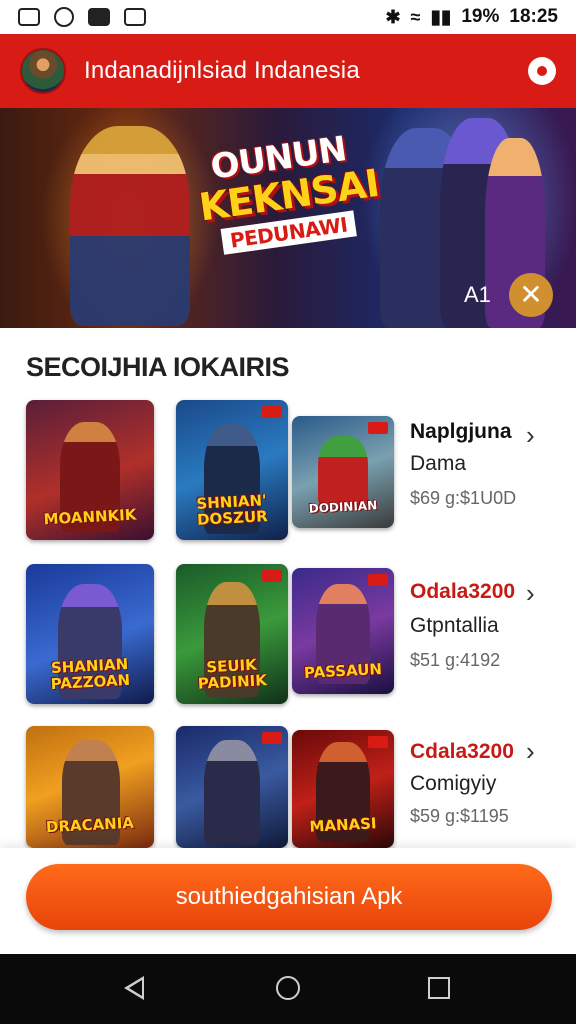 The height and width of the screenshot is (1024, 576). I want to click on game-name: Odala3200, so click(463, 591).